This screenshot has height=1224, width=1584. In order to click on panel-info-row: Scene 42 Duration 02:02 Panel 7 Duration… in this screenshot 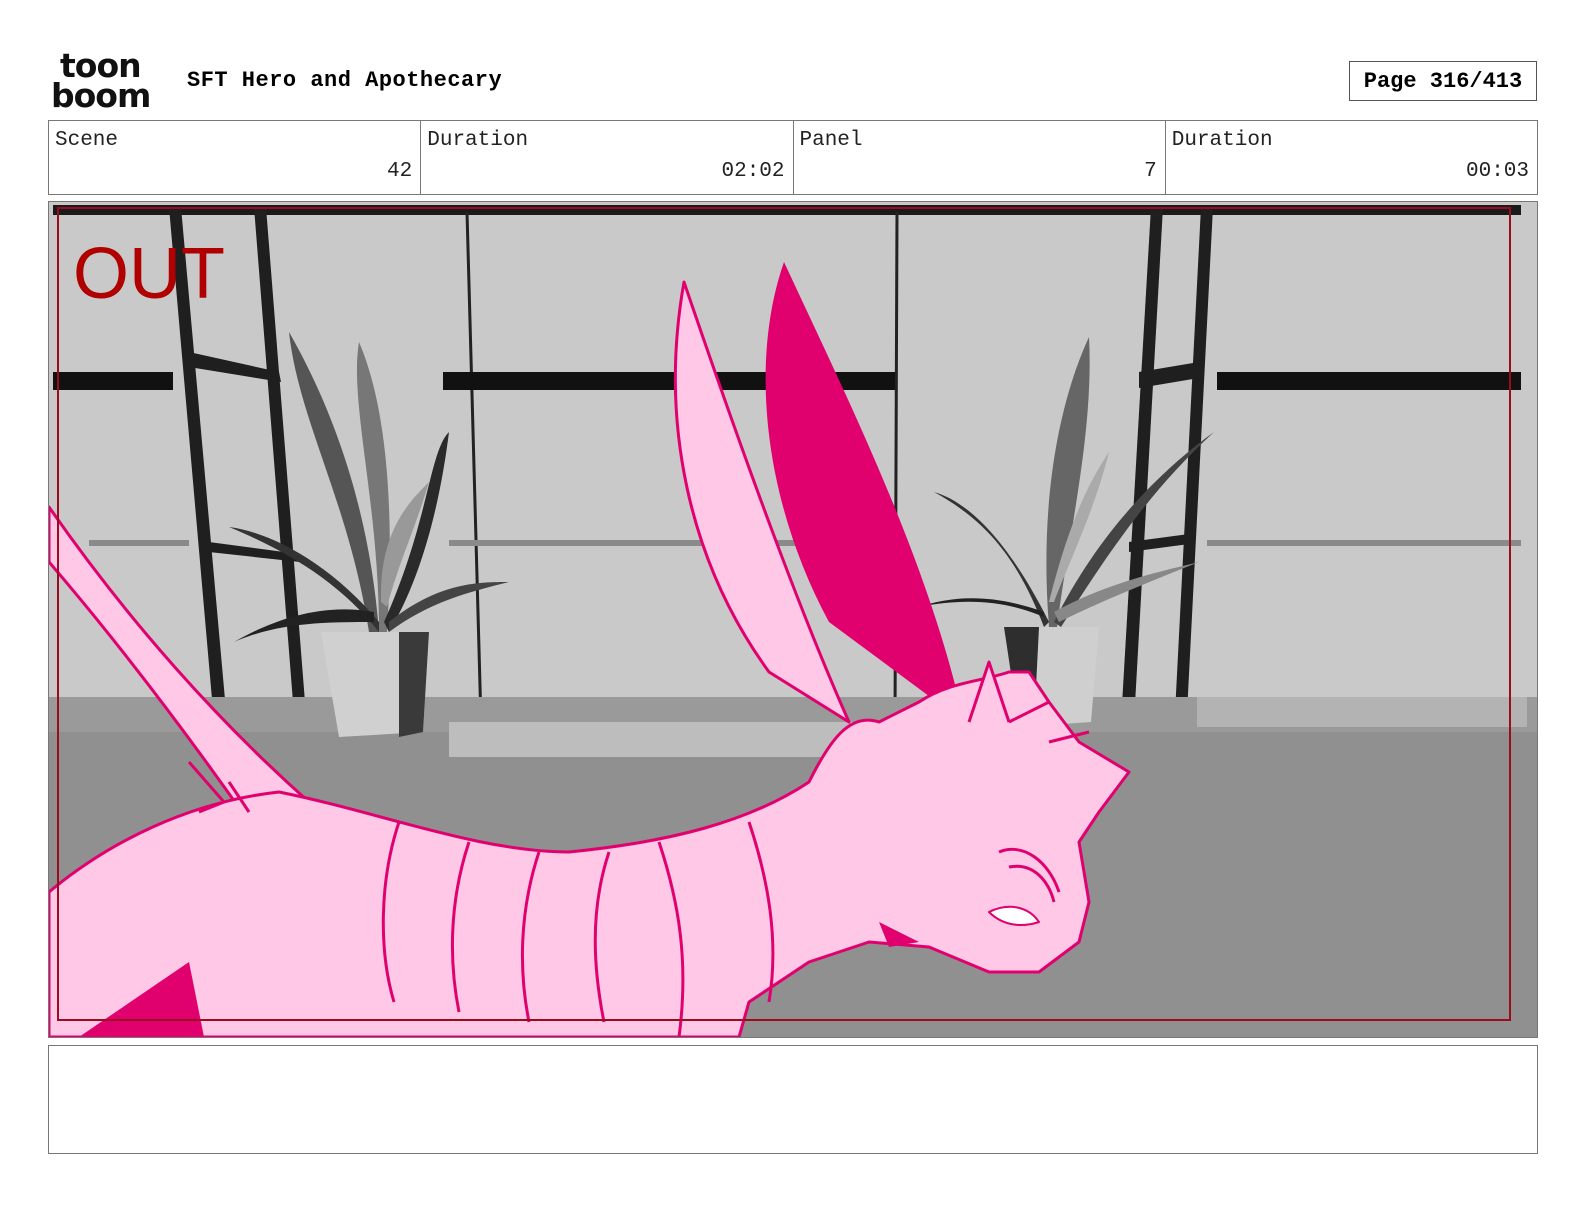, I will do `click(793, 157)`.